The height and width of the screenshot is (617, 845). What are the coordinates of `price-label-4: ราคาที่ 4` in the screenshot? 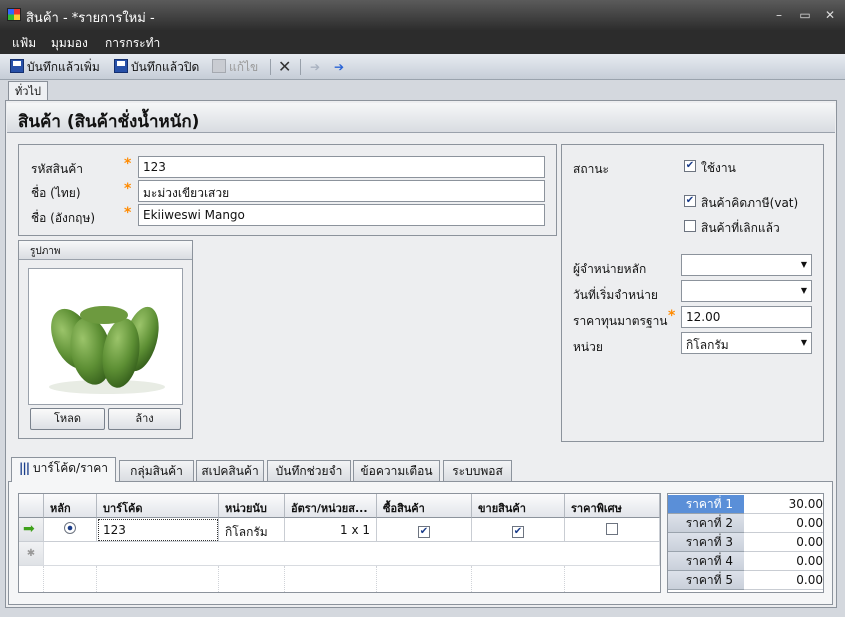 It's located at (706, 561).